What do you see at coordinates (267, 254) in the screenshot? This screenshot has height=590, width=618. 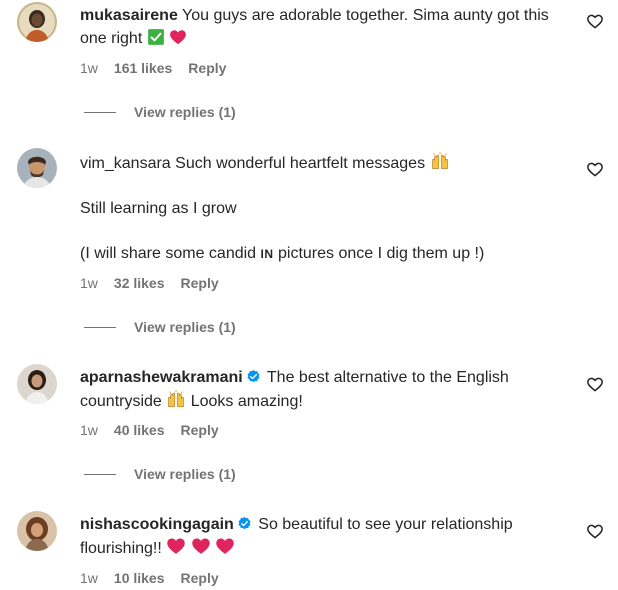 I see `in-glyph: IN` at bounding box center [267, 254].